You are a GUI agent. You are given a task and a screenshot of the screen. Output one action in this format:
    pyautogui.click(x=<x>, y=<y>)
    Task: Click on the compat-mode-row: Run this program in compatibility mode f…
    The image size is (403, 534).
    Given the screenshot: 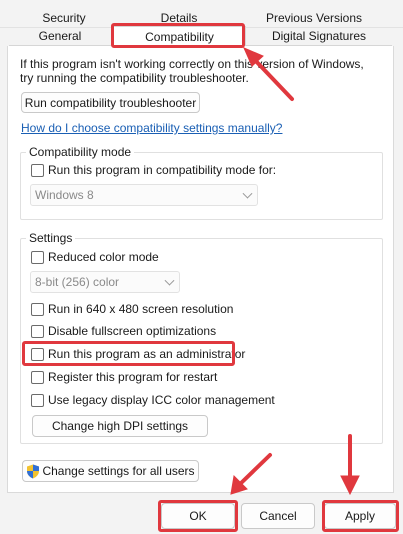 What is the action you would take?
    pyautogui.click(x=153, y=170)
    